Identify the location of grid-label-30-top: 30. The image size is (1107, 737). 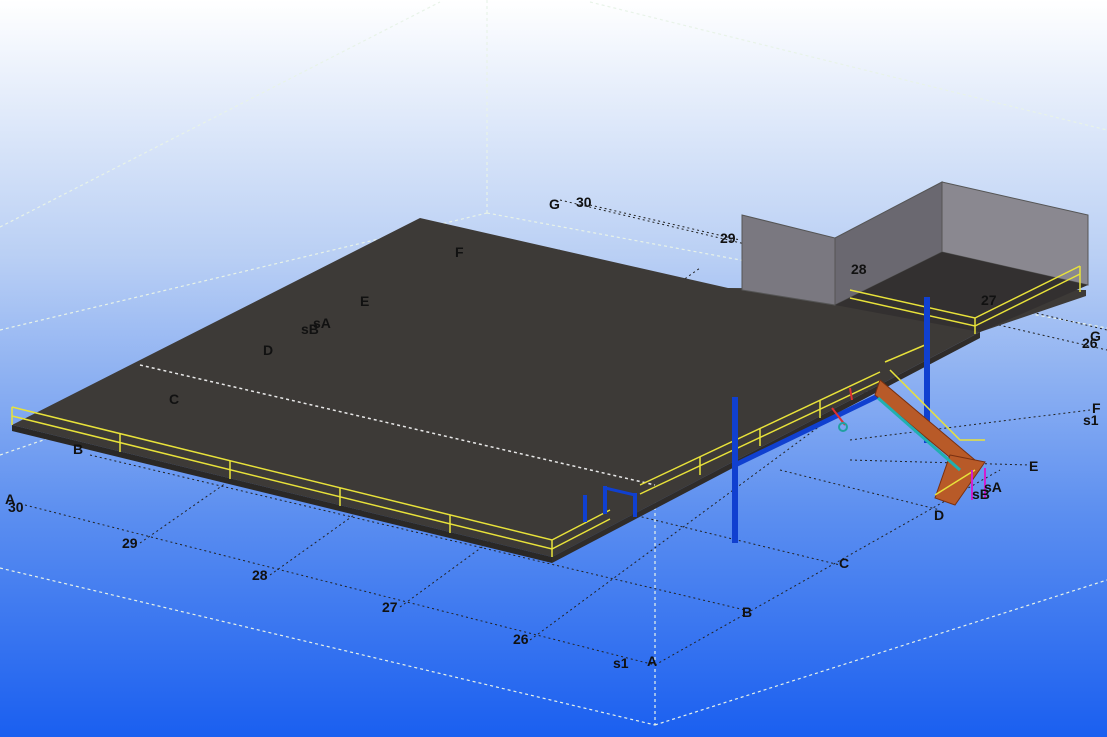
(584, 202).